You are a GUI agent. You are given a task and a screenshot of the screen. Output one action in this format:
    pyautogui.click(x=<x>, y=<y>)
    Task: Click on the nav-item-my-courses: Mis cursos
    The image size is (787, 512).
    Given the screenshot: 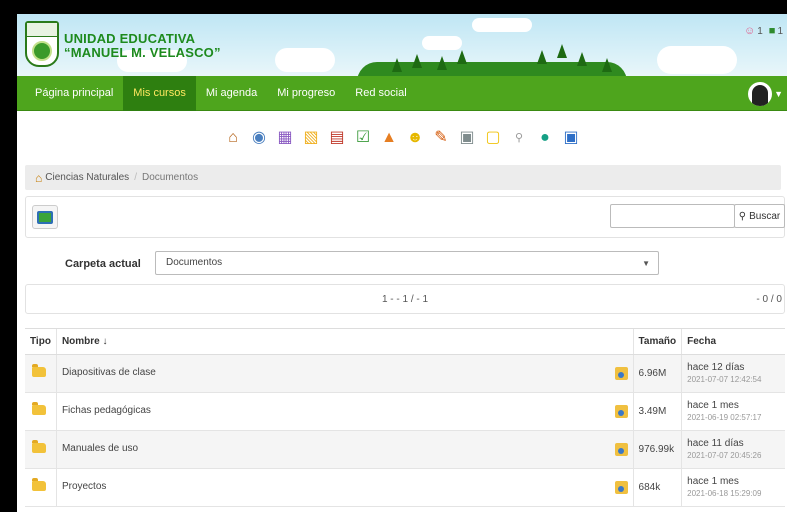 What is the action you would take?
    pyautogui.click(x=159, y=93)
    